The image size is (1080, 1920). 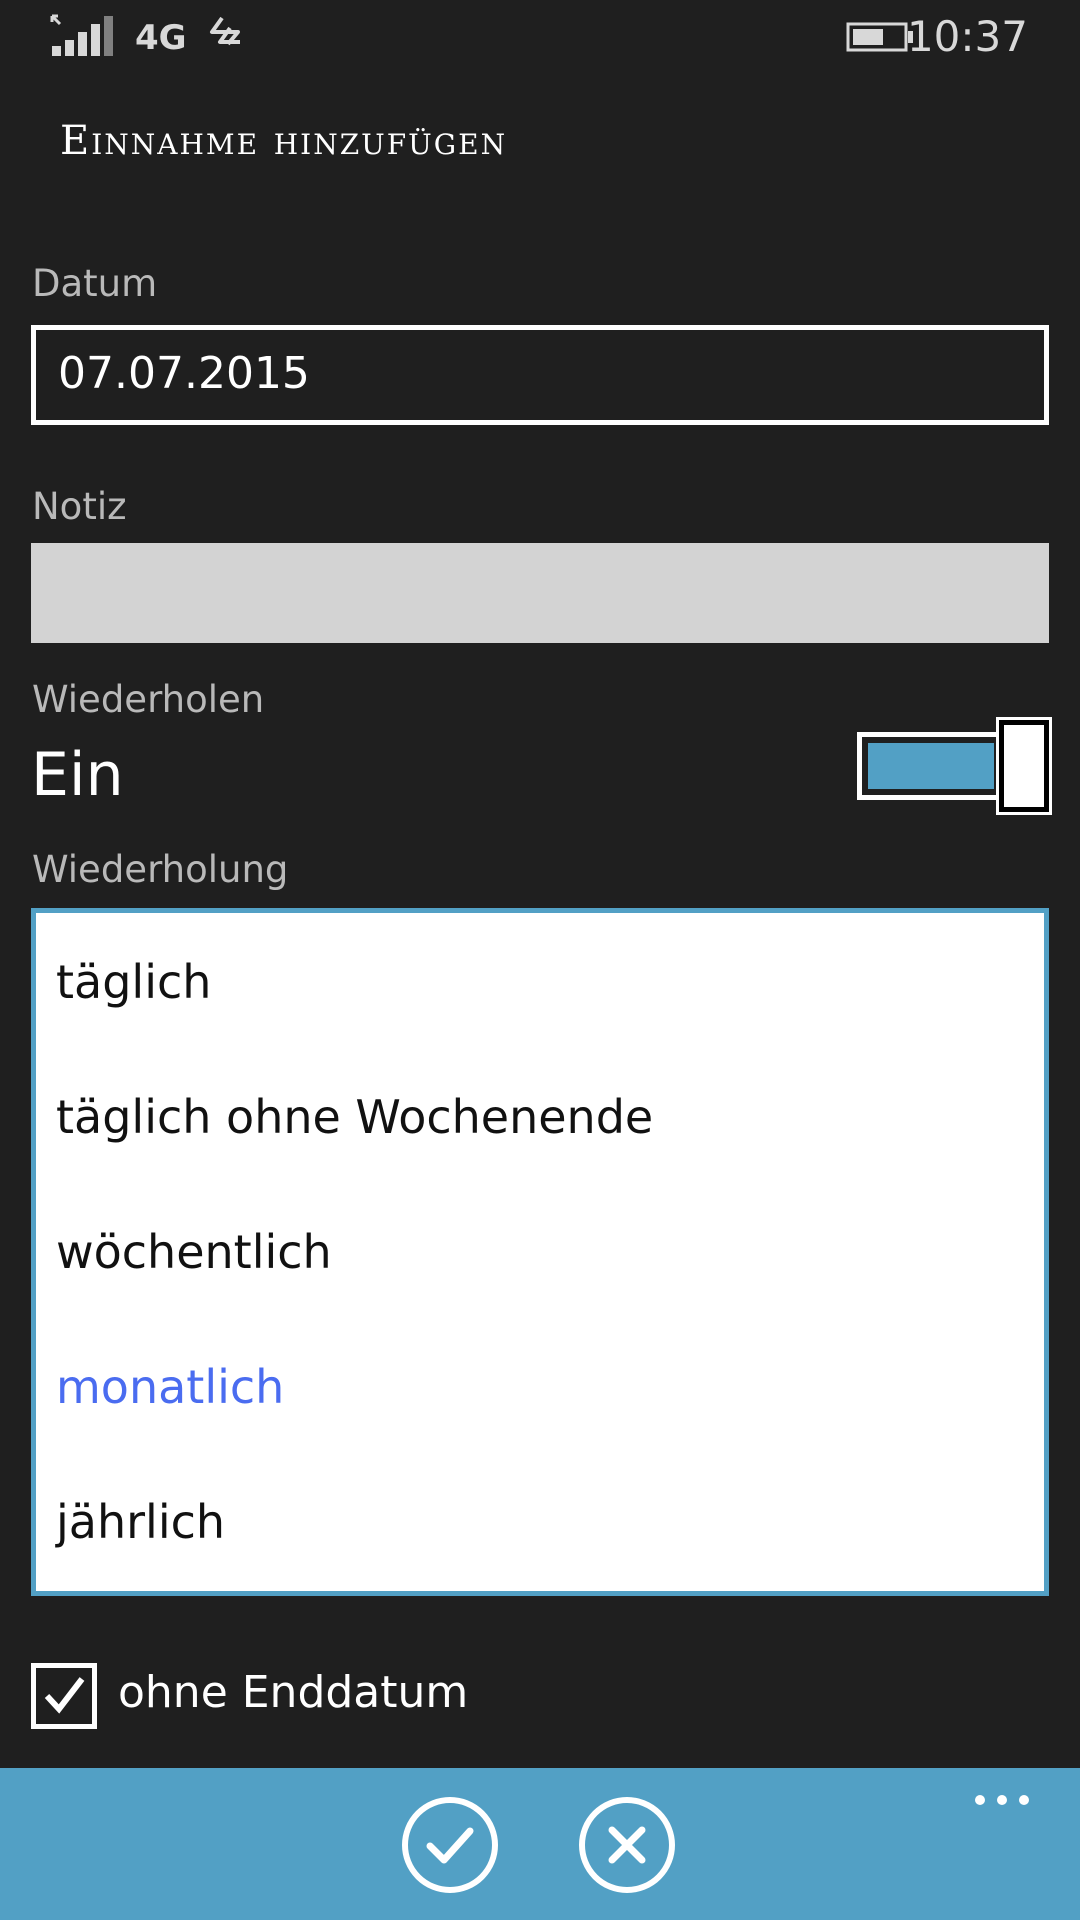 I want to click on toggle-thumb, so click(x=1024, y=766).